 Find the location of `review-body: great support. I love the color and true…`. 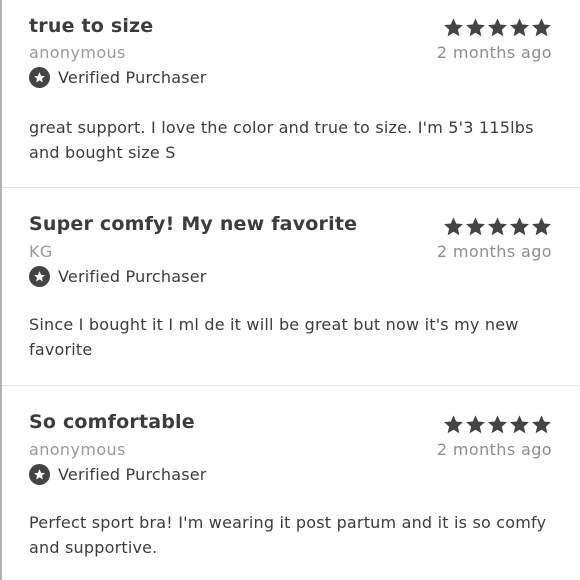

review-body: great support. I love the color and true… is located at coordinates (281, 140).